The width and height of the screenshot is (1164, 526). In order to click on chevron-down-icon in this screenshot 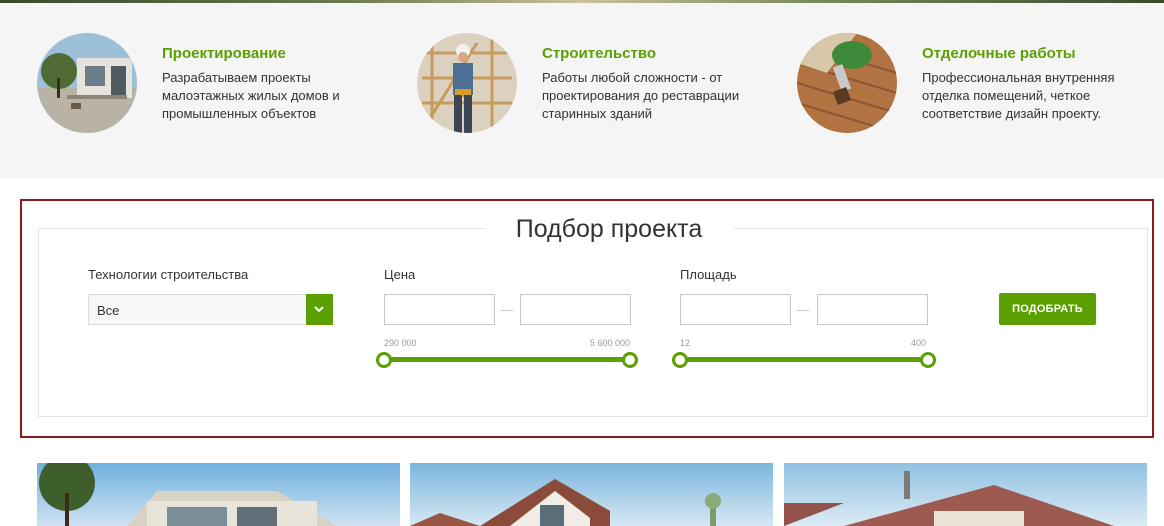, I will do `click(319, 309)`.